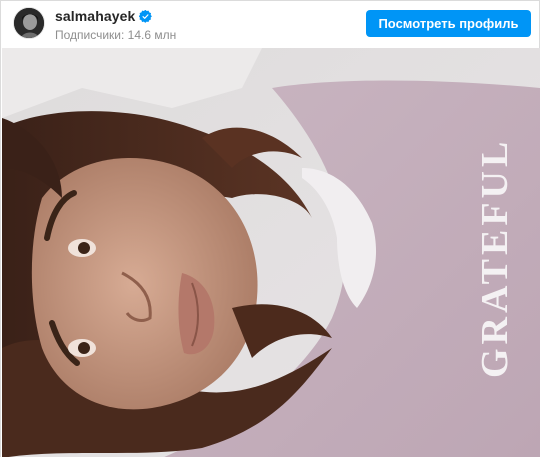  What do you see at coordinates (95, 16) in the screenshot?
I see `username-link: salmahayek` at bounding box center [95, 16].